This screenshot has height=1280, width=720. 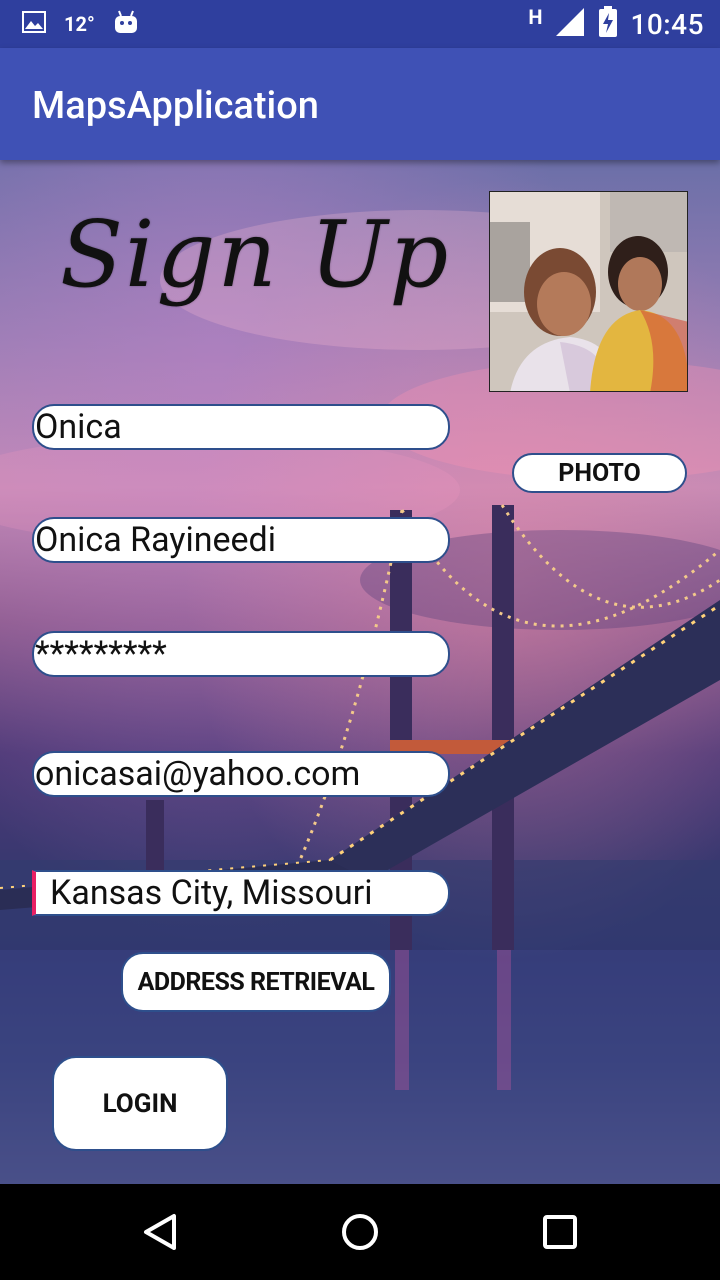 I want to click on temperature-text: 12°, so click(x=79, y=24).